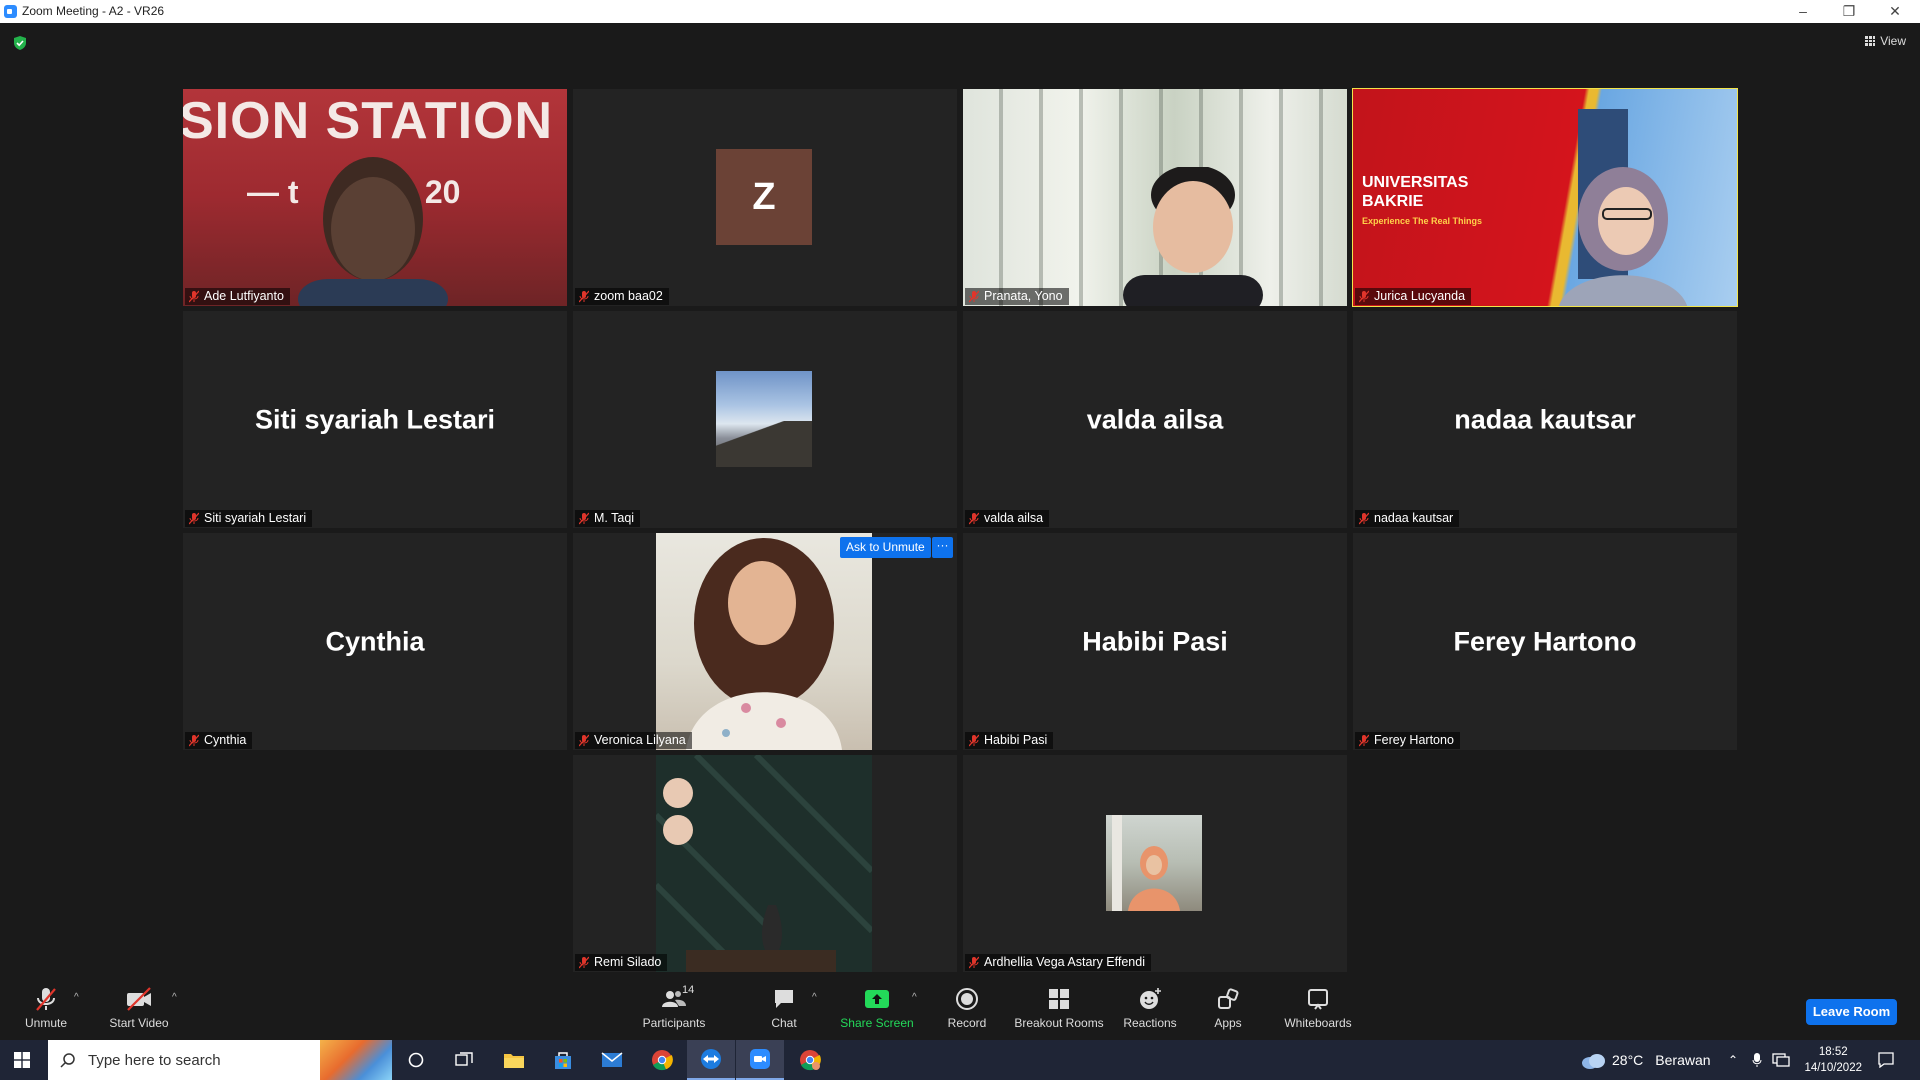 The image size is (1920, 1080). I want to click on minimize-button: –, so click(1803, 11).